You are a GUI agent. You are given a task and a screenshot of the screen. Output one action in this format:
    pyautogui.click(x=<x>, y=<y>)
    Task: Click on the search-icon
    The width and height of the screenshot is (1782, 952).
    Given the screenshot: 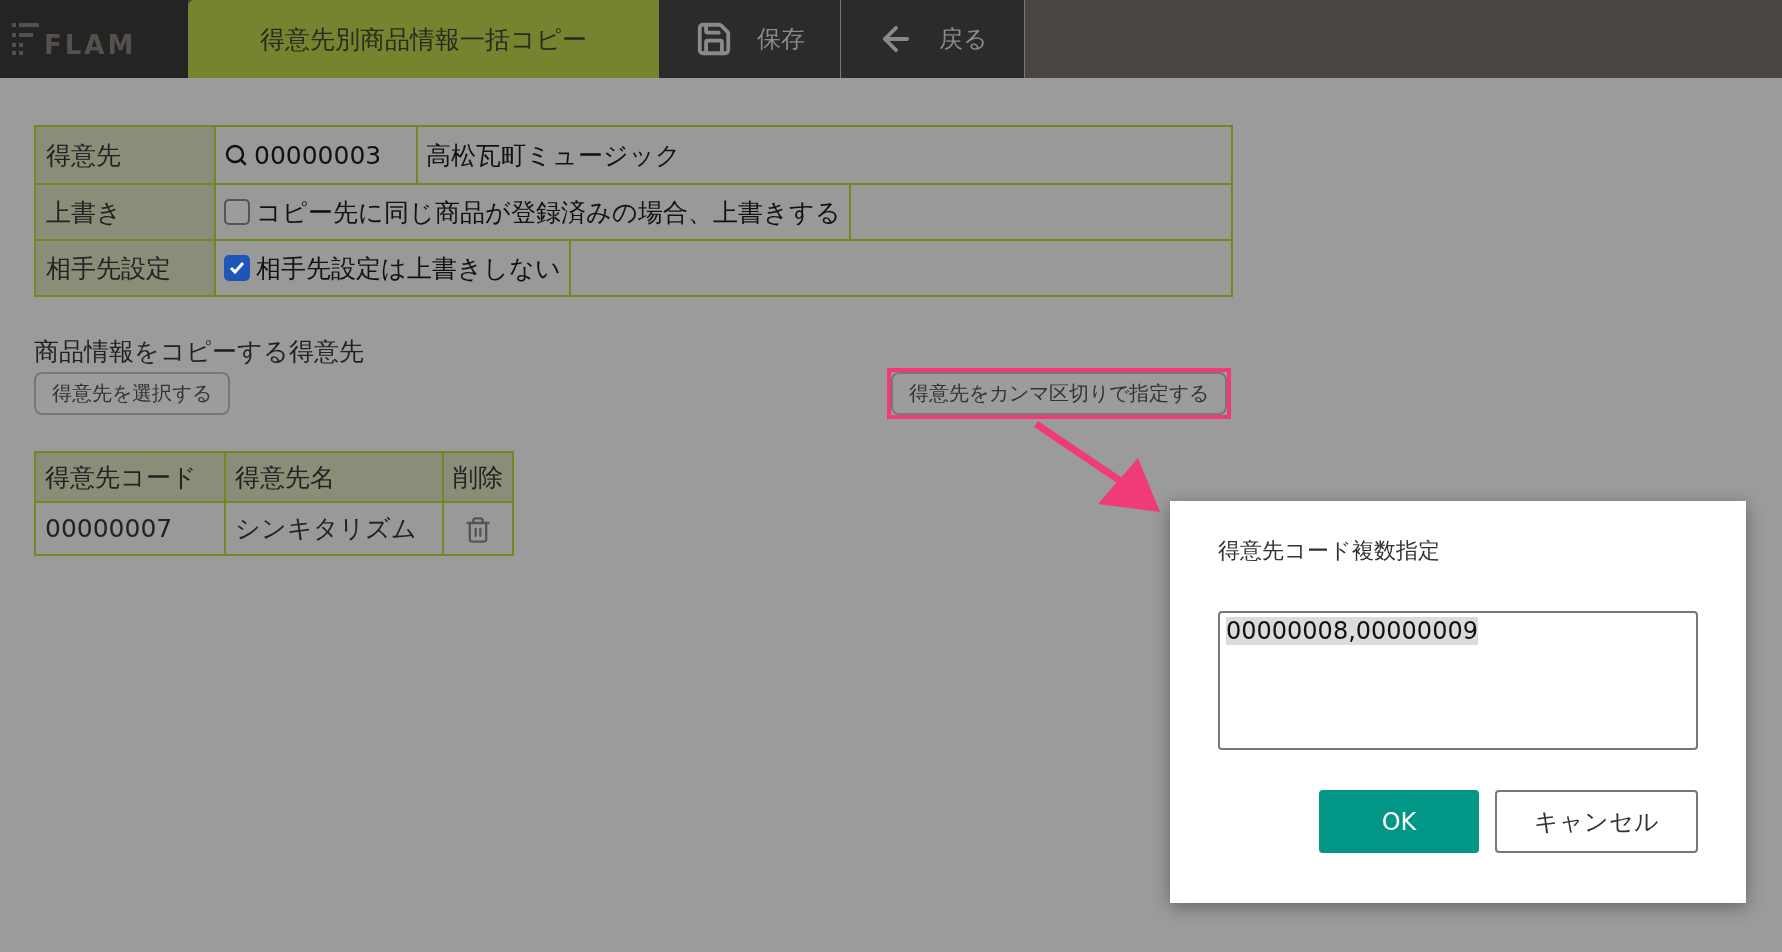 What is the action you would take?
    pyautogui.click(x=236, y=155)
    